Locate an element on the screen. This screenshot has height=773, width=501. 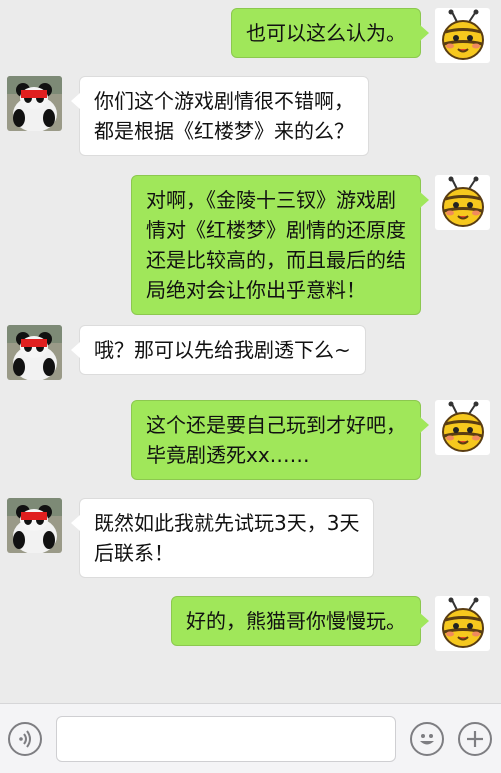
input-bar is located at coordinates (250, 738).